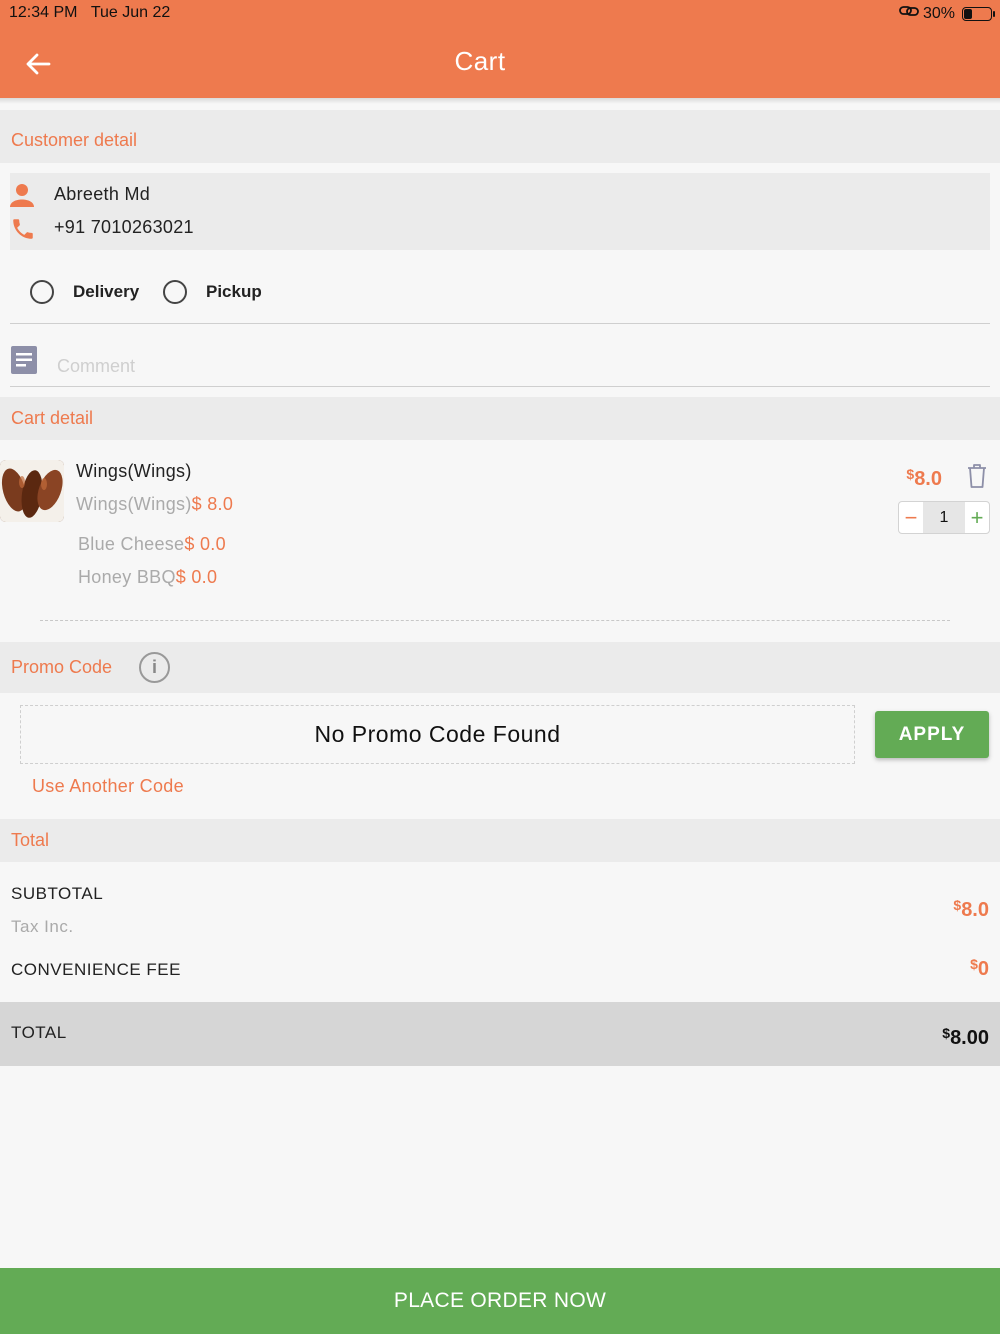  Describe the element at coordinates (39, 1032) in the screenshot. I see `total-label: TOTAL` at that location.